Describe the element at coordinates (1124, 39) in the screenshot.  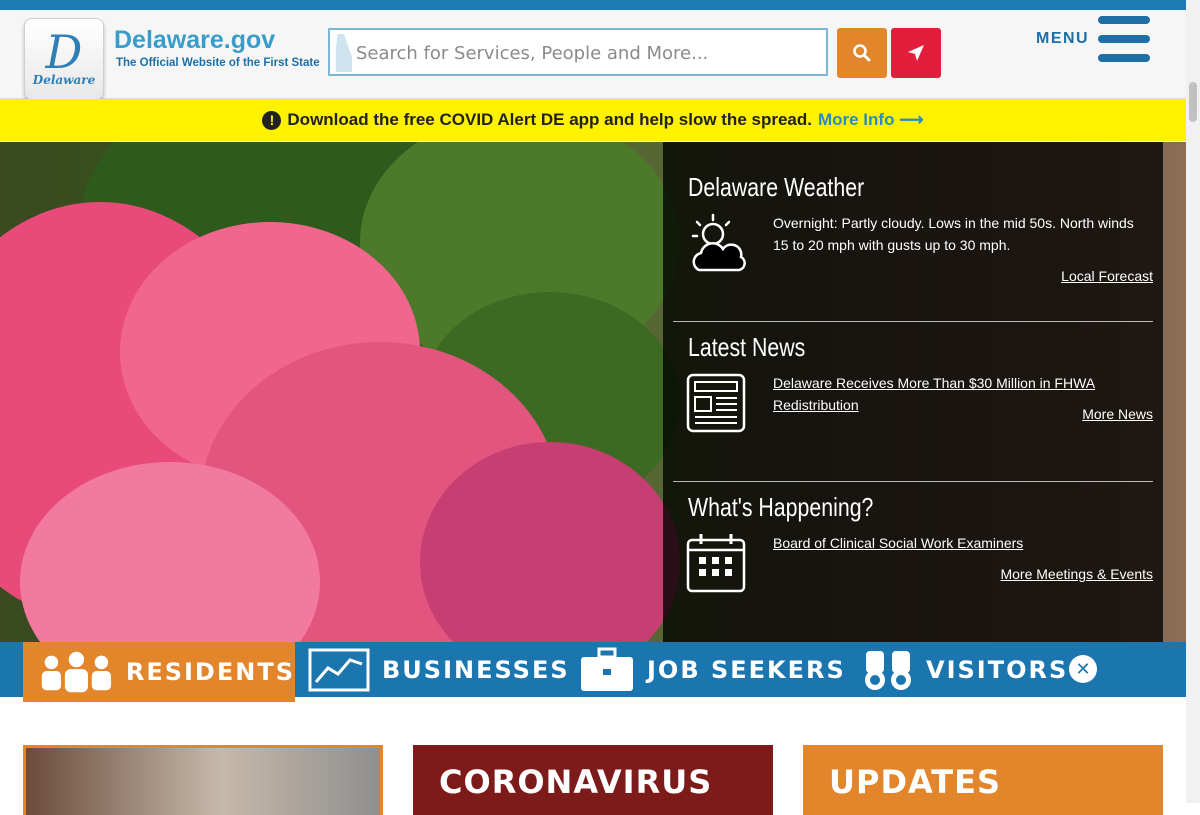
I see `hamburger-menu-icon` at that location.